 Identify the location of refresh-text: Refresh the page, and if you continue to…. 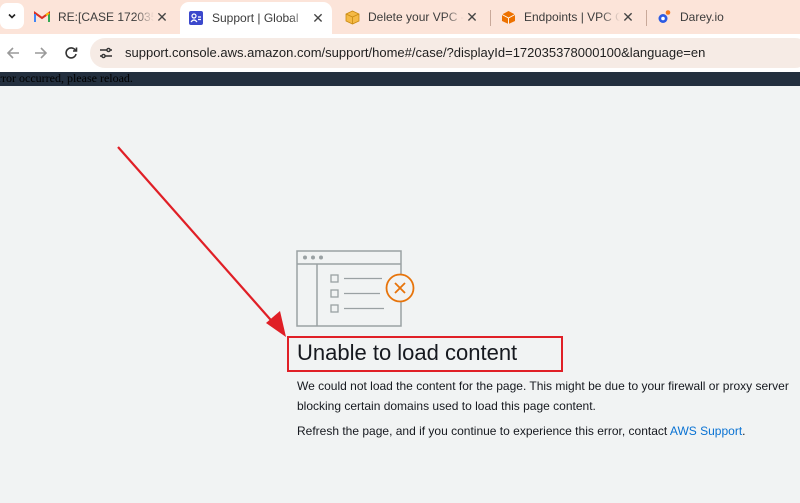
(483, 431).